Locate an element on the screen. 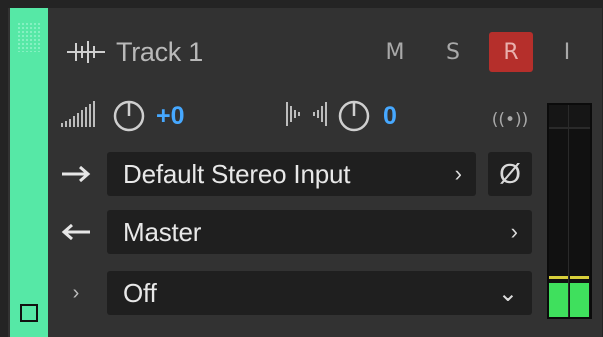 This screenshot has height=337, width=603. stereo-pan-icon is located at coordinates (307, 116).